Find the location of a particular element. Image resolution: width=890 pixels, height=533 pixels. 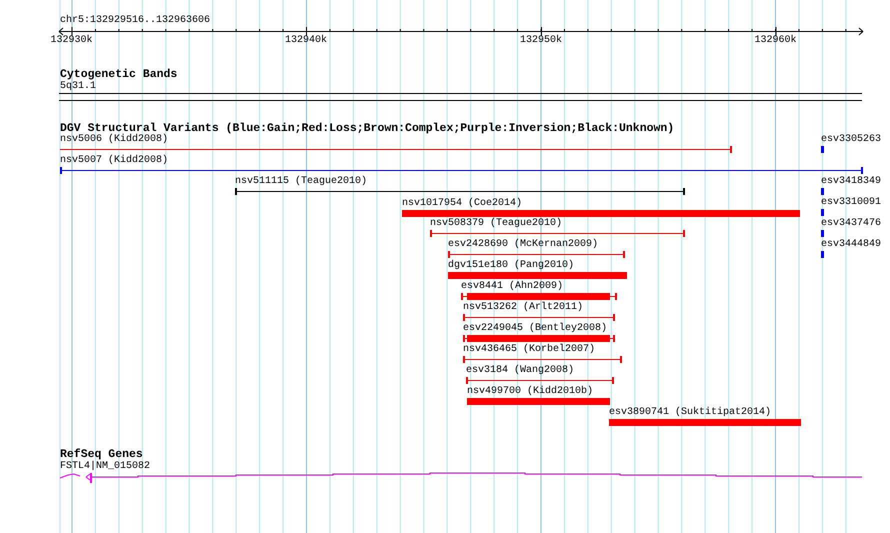

track-title: RefSeq Genes is located at coordinates (101, 454).